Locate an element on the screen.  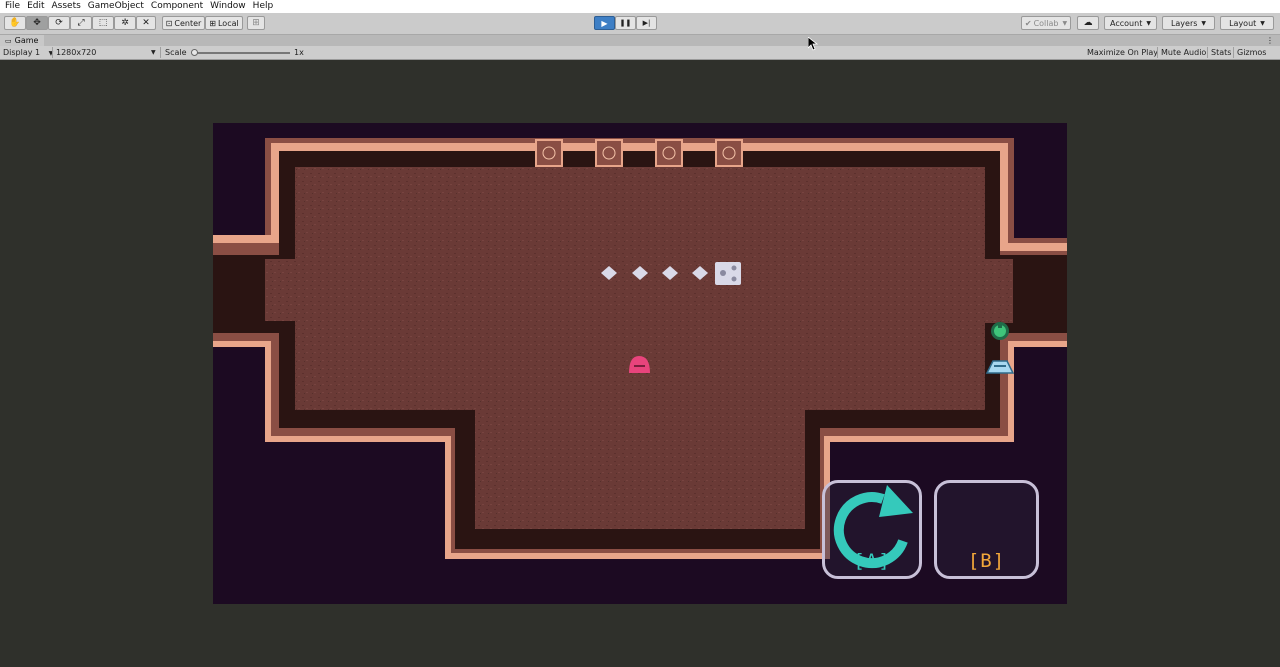
mute-audio-toggle: Mute Audio is located at coordinates (1183, 52).